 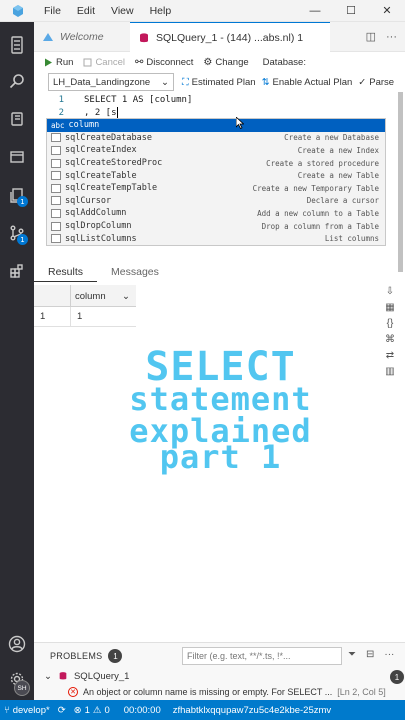 What do you see at coordinates (216, 150) in the screenshot?
I see `suggestion-item: sqlCreateIndex Create a new Index` at bounding box center [216, 150].